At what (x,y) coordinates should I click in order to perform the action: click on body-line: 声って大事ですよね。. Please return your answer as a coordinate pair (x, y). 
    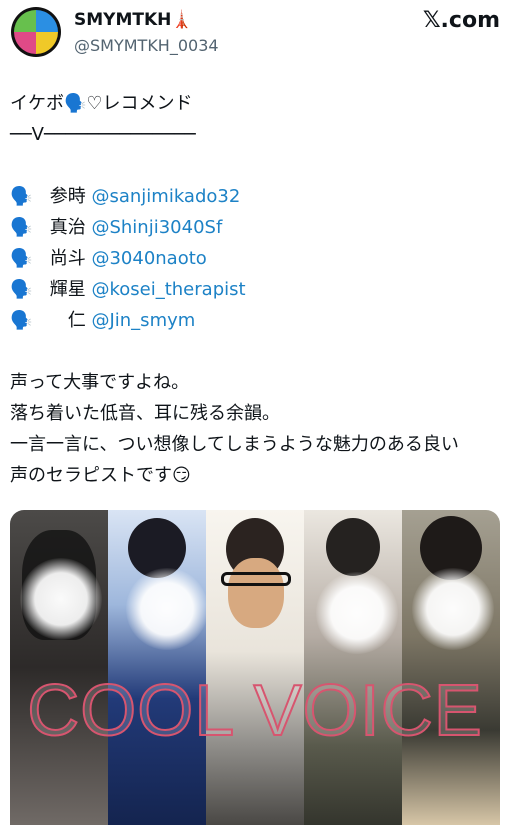
    Looking at the image, I should click on (100, 382).